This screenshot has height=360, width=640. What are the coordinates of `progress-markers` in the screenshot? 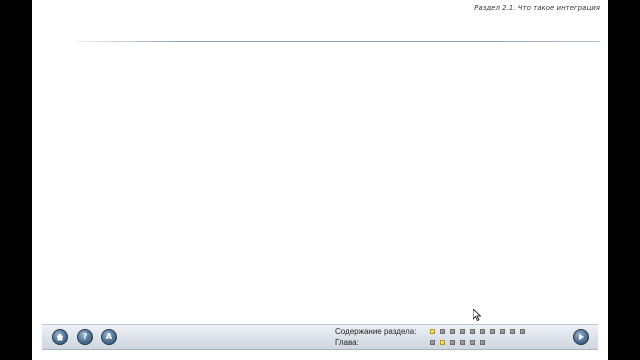 It's located at (480, 337).